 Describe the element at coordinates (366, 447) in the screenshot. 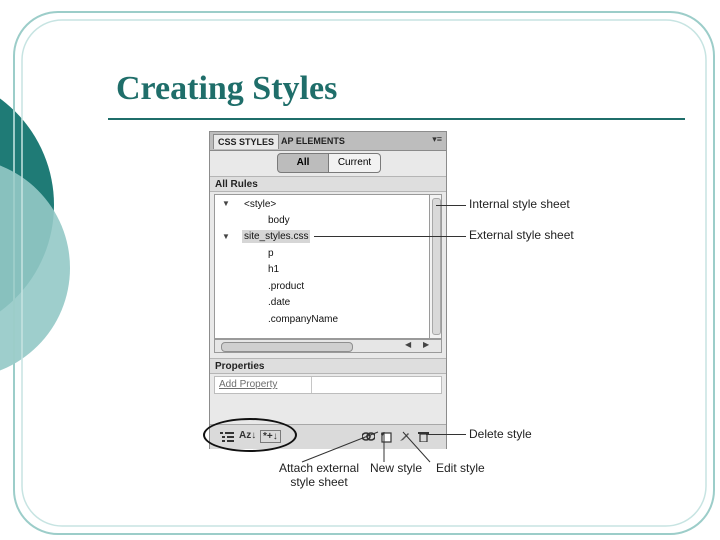

I see `callout-lines-bottom` at that location.